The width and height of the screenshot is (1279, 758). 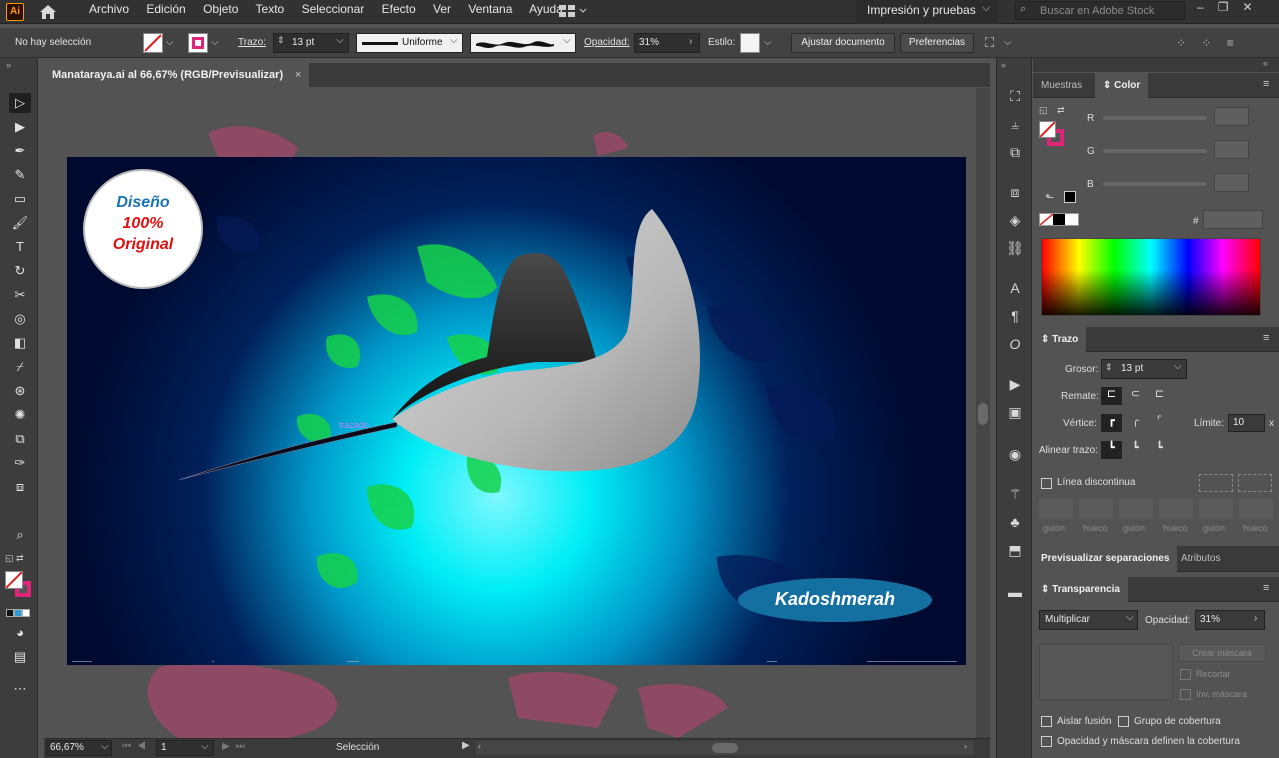 I want to click on close-tab-icon: ×, so click(x=298, y=75).